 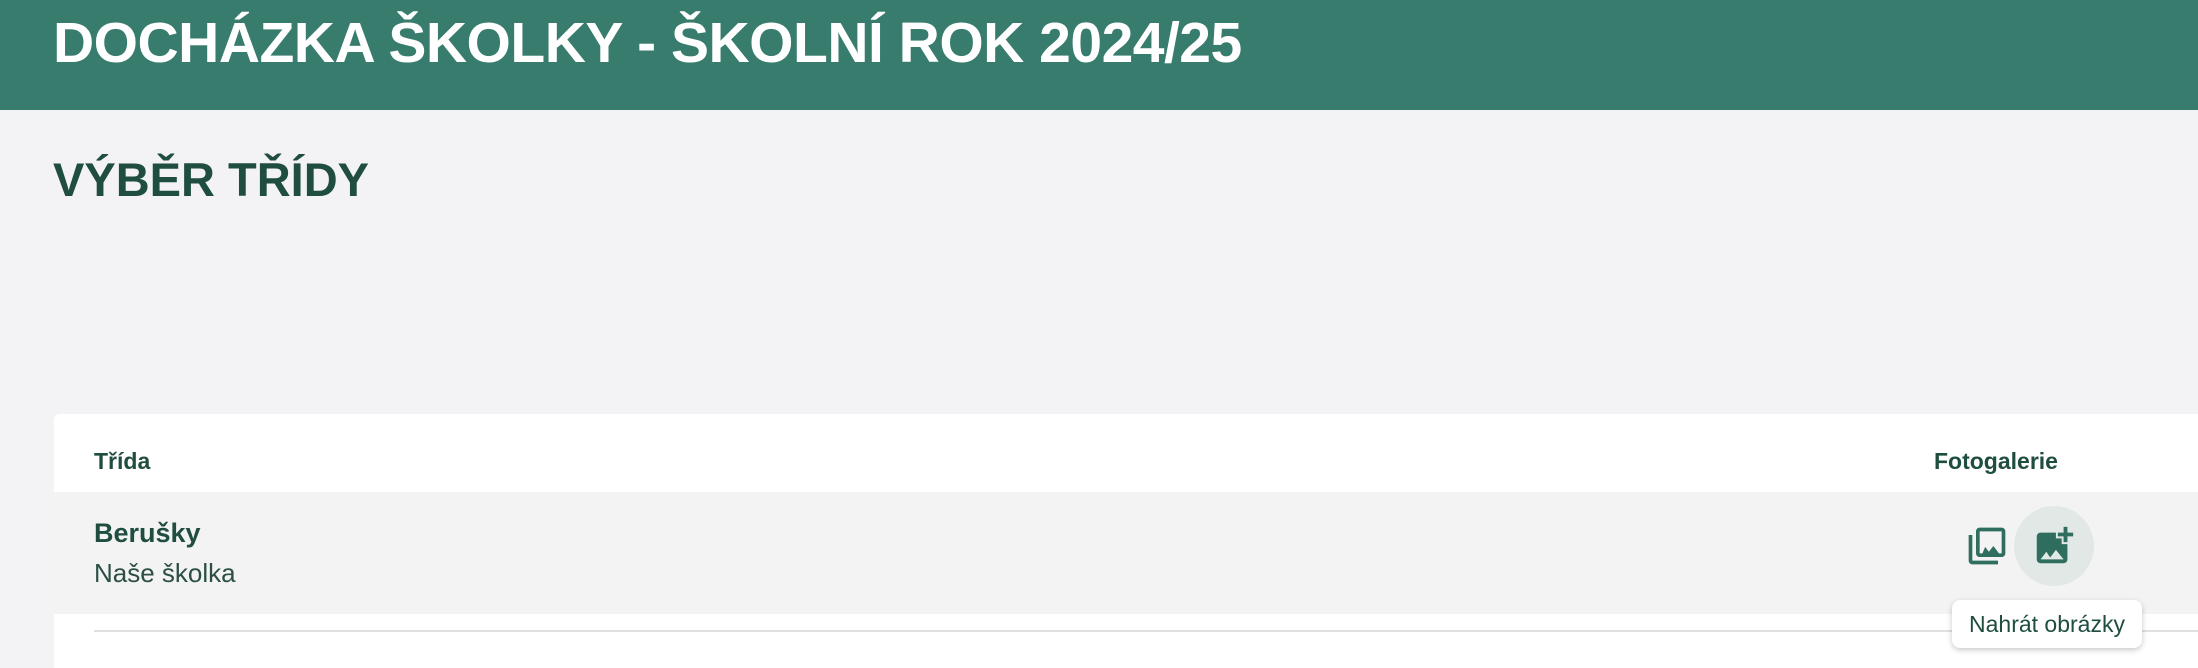 I want to click on app-title: DOCHÁZKA ŠKOLKY - ŠKOLNÍ ROK 2024/25, so click(x=647, y=43).